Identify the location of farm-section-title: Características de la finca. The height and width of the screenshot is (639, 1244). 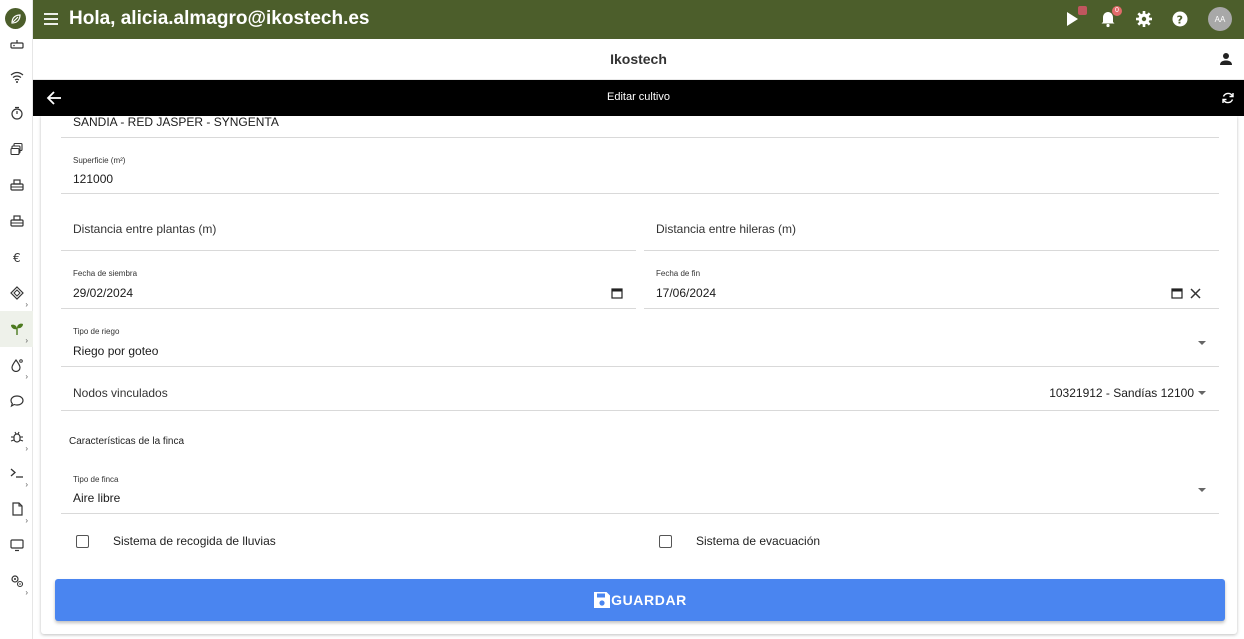
(127, 441).